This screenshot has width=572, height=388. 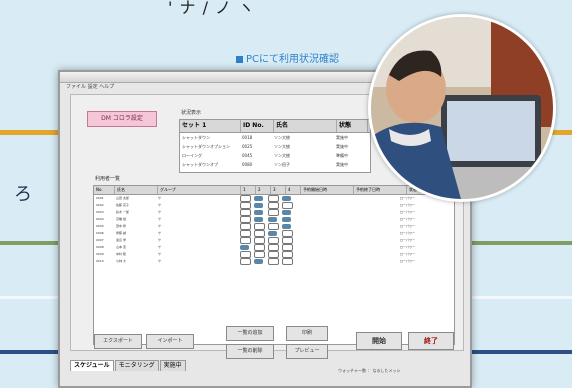 What do you see at coordinates (92, 365) in the screenshot?
I see `tab-schedule: スケジュール` at bounding box center [92, 365].